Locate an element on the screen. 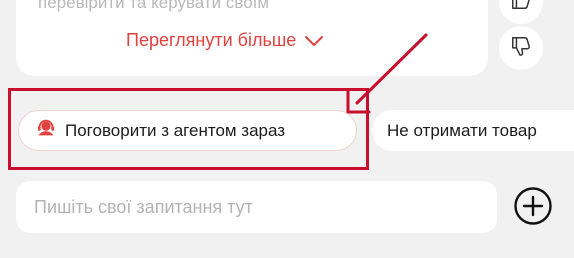 The width and height of the screenshot is (574, 258). thumbs-down-button is located at coordinates (521, 48).